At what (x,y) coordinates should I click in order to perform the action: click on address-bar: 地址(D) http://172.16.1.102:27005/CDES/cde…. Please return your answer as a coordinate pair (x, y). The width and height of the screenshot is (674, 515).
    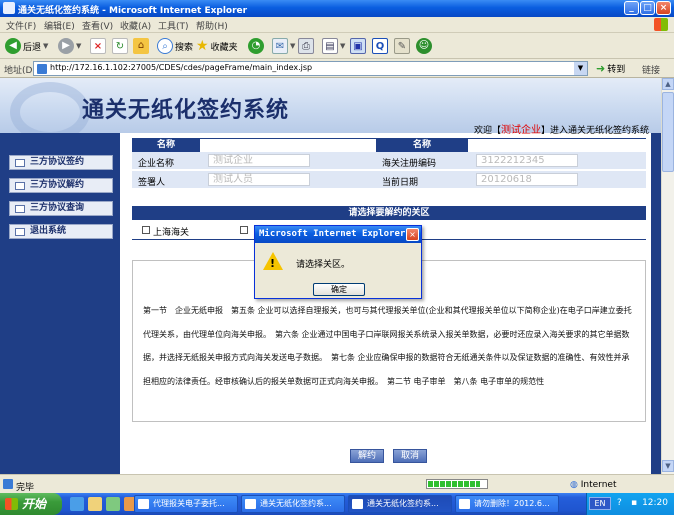
    Looking at the image, I should click on (337, 68).